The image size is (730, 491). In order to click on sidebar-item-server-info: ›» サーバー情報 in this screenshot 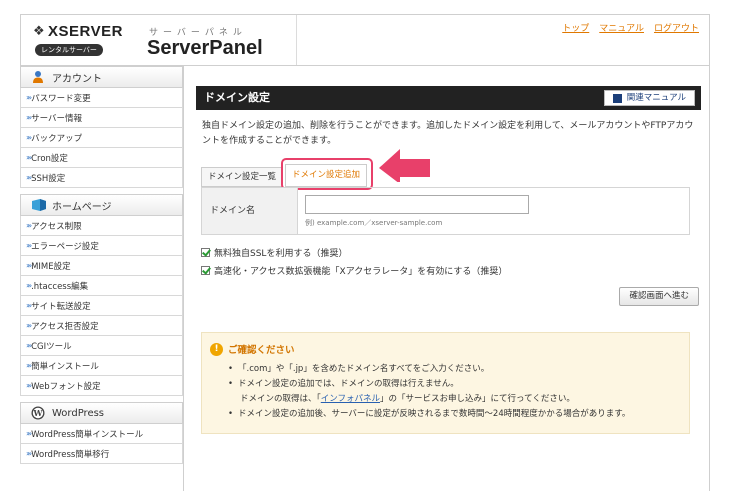, I will do `click(101, 118)`.